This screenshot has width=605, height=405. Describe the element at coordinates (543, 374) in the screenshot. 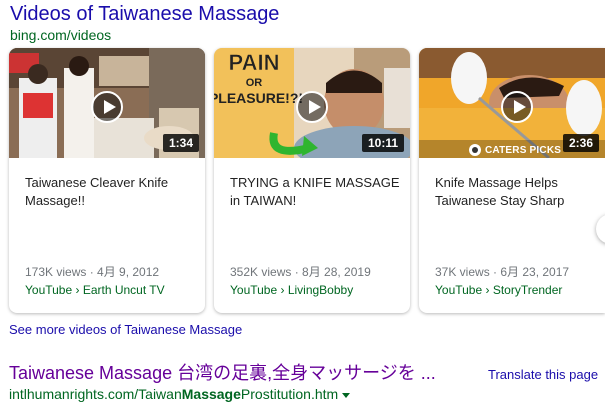

I see `translate-page-link: Translate this page` at that location.